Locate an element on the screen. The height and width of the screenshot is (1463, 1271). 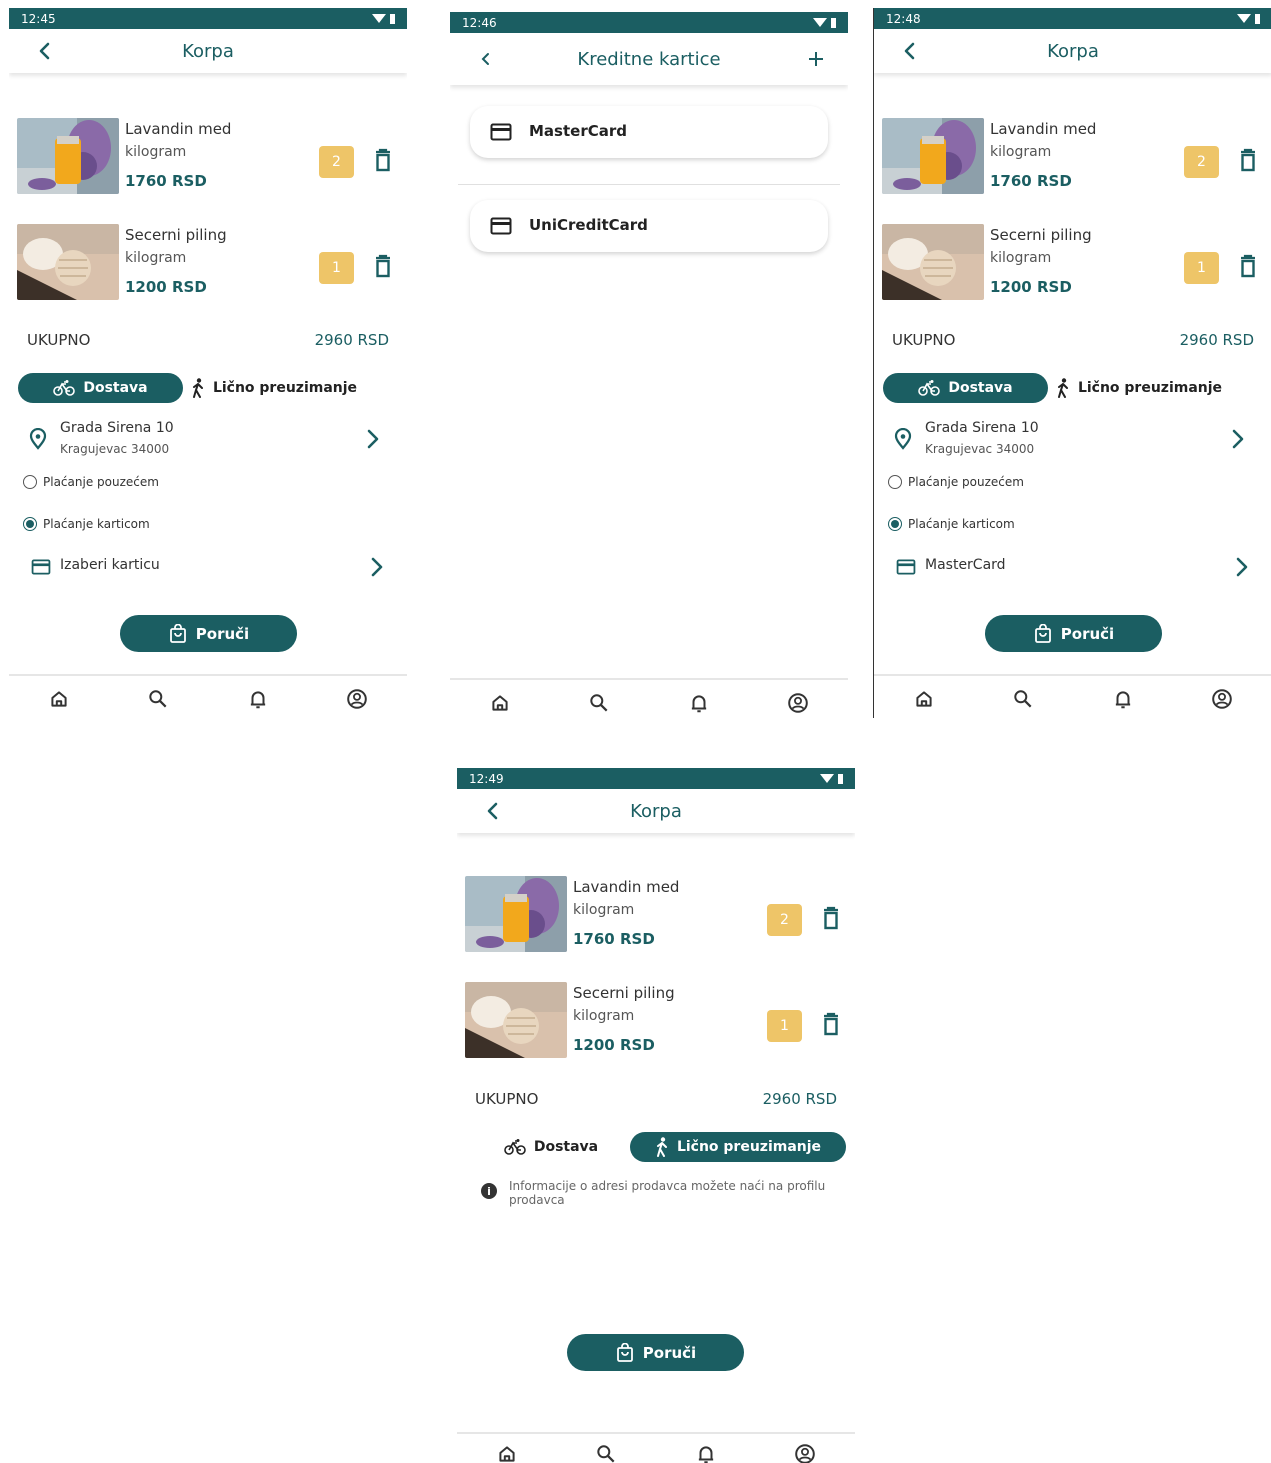
shopping-bag-icon is located at coordinates (625, 1353).